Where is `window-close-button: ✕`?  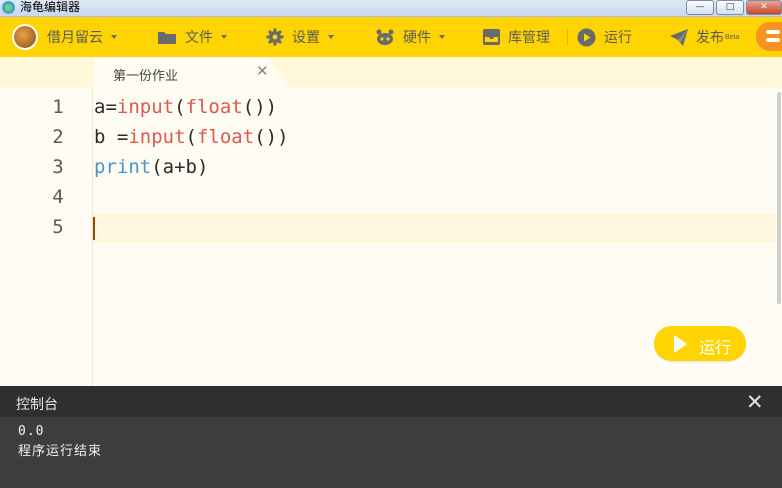 window-close-button: ✕ is located at coordinates (764, 7).